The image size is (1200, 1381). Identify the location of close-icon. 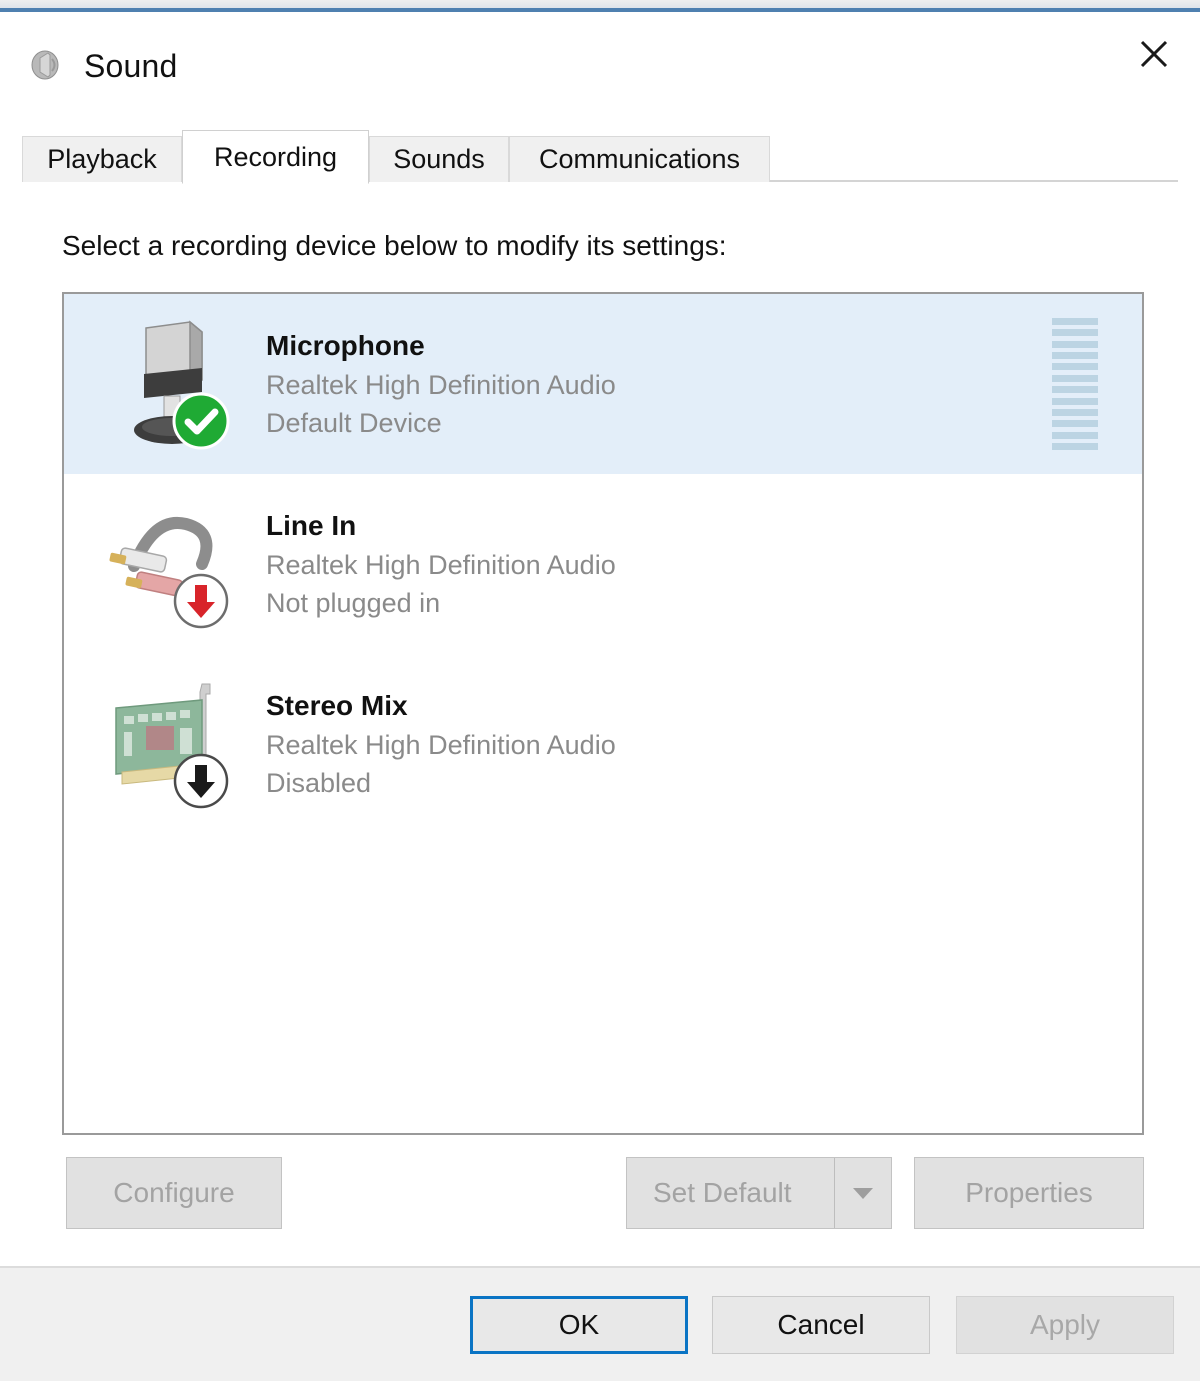
(1154, 54).